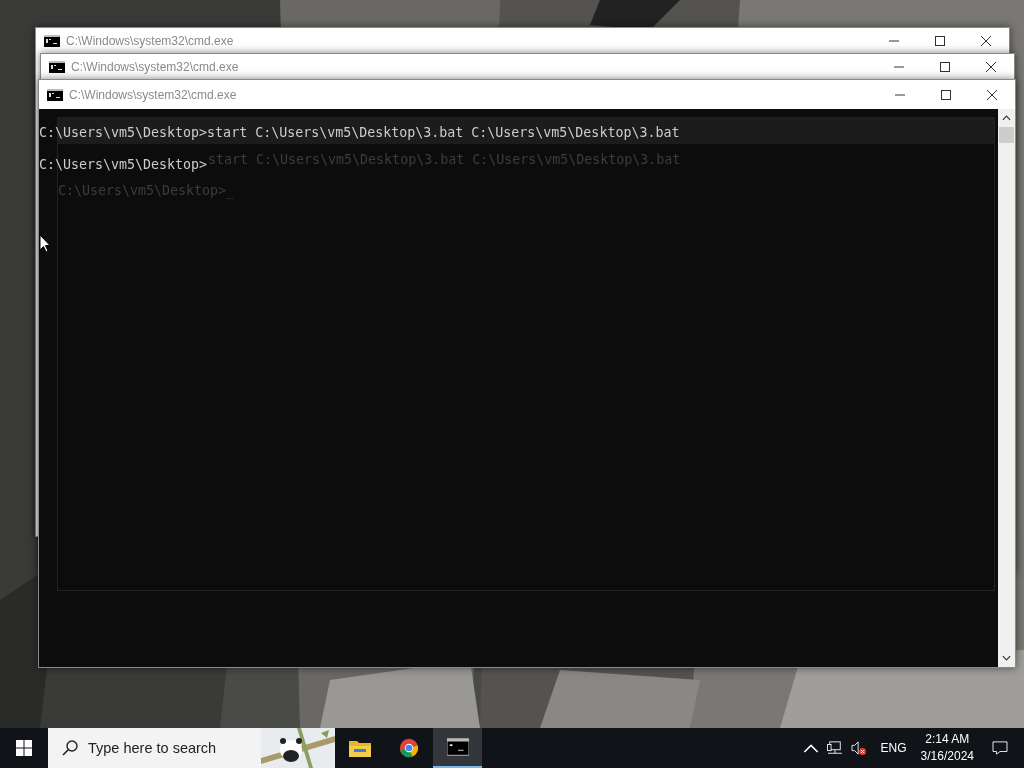 The image size is (1024, 768). Describe the element at coordinates (408, 748) in the screenshot. I see `browser-icon` at that location.